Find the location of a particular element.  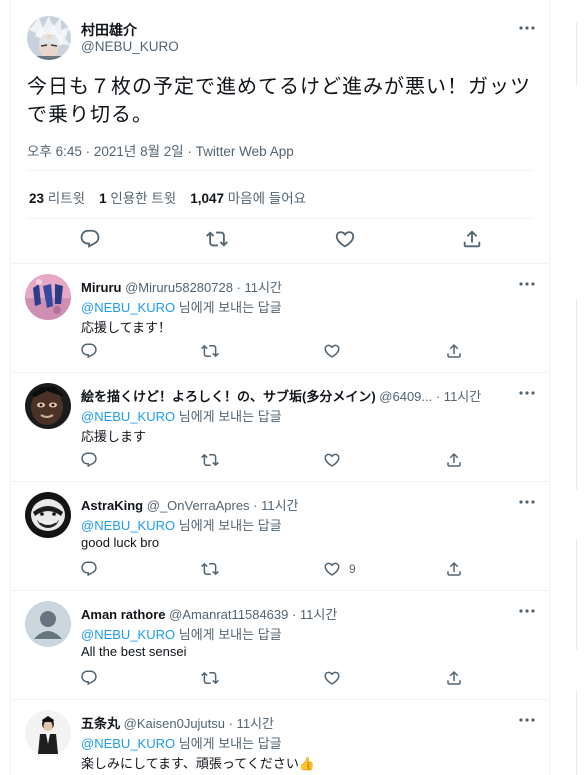

reply-header: Miruru @Miruru58280728 · 11시간 is located at coordinates (181, 286).